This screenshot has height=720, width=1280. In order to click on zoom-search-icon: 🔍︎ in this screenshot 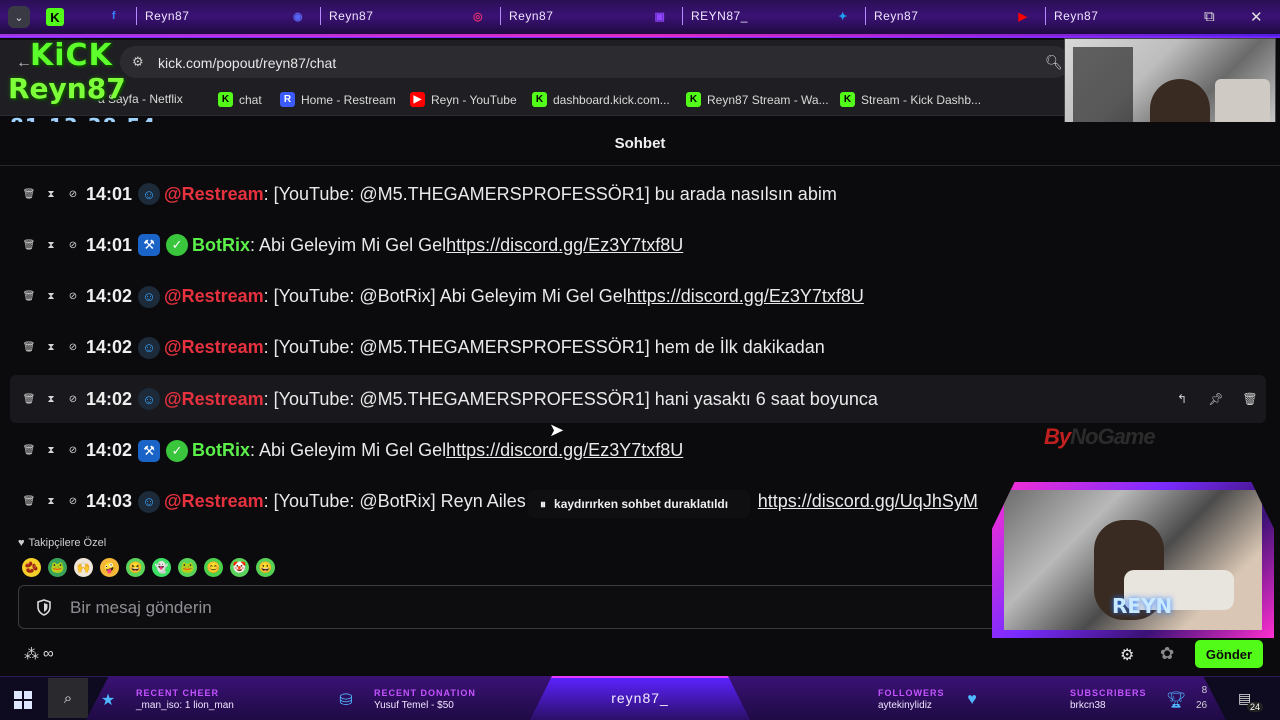, I will do `click(1054, 62)`.